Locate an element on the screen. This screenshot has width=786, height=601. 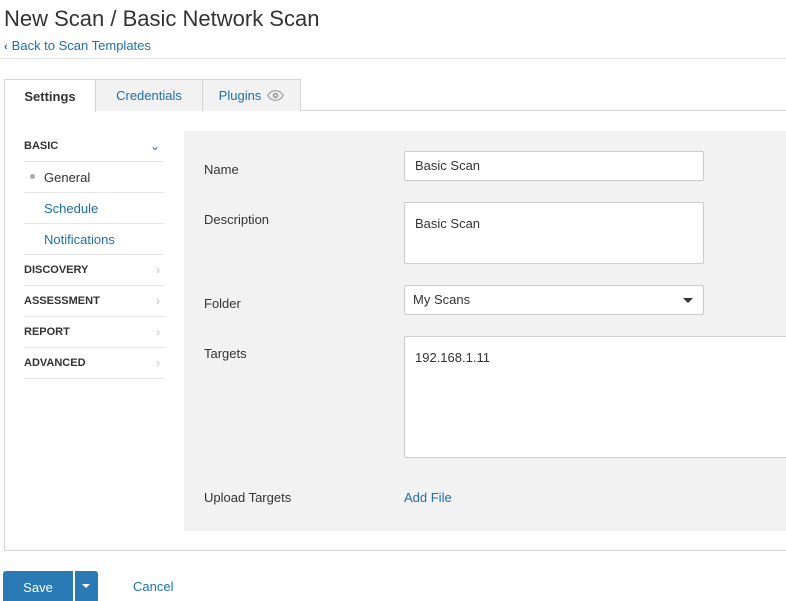
sidebar-item-label: Schedule is located at coordinates (71, 208).